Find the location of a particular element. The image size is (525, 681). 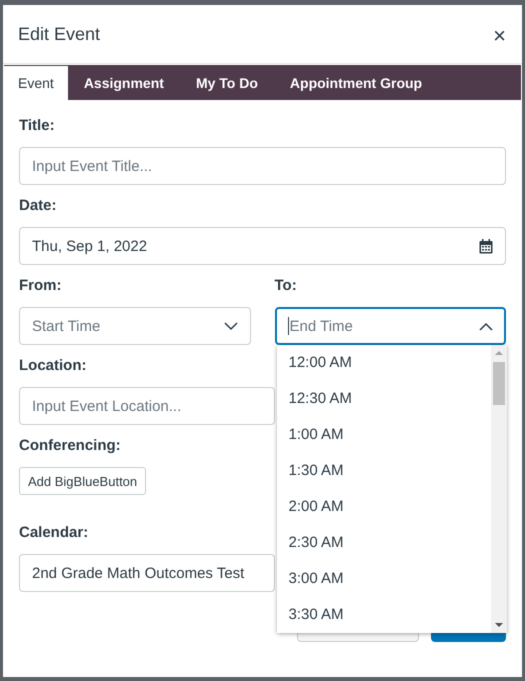

time-option: 2:00 AM is located at coordinates (383, 507).